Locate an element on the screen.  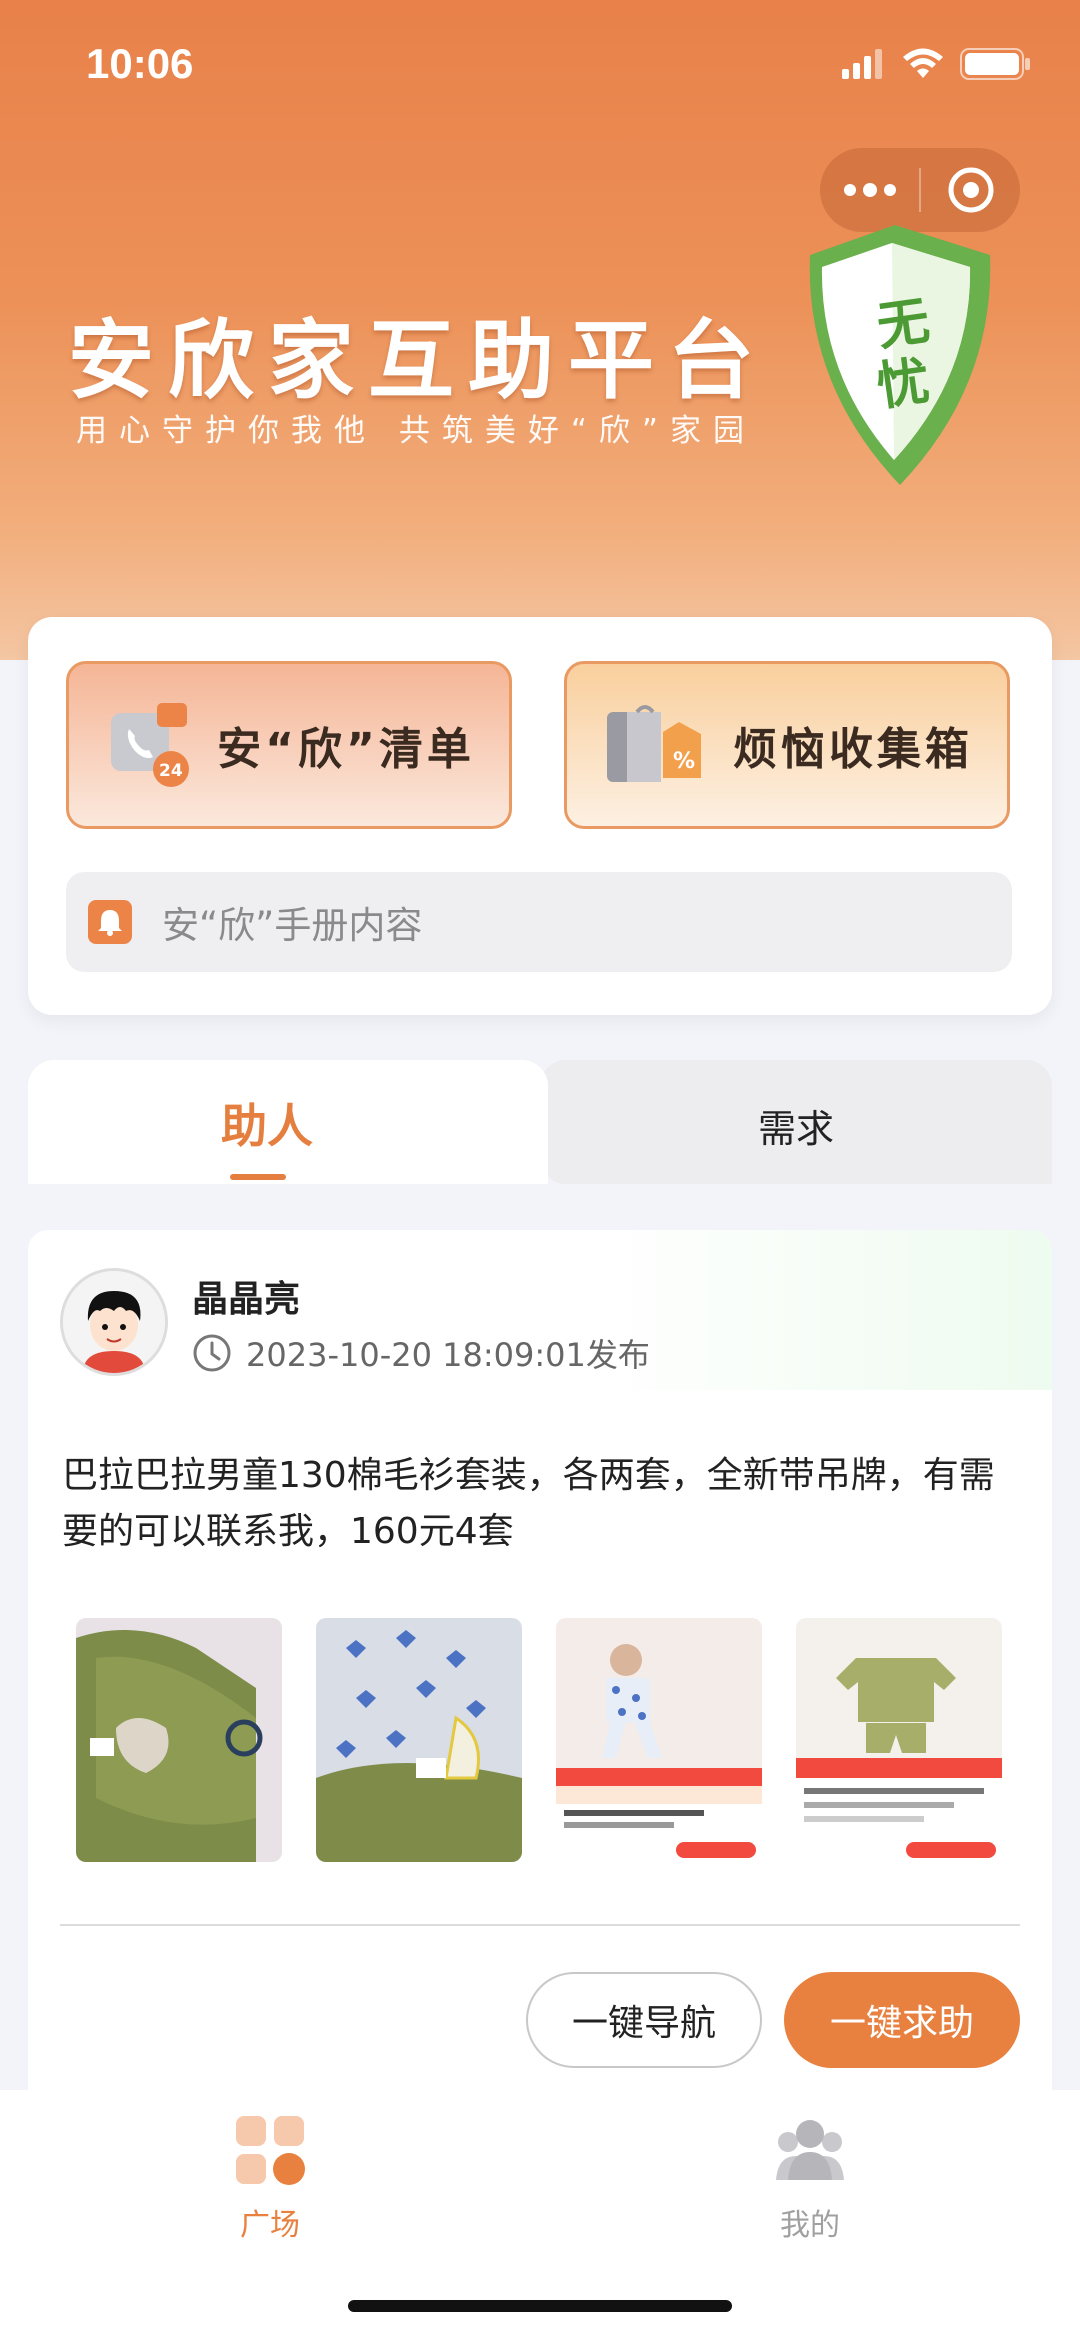
worry-box-button: % 烦恼收集箱 is located at coordinates (787, 745).